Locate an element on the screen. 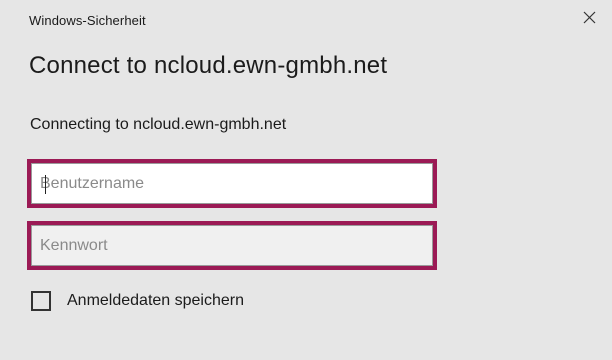 Image resolution: width=612 pixels, height=360 pixels. remember-credentials-row: Anmeldedaten speichern is located at coordinates (137, 301).